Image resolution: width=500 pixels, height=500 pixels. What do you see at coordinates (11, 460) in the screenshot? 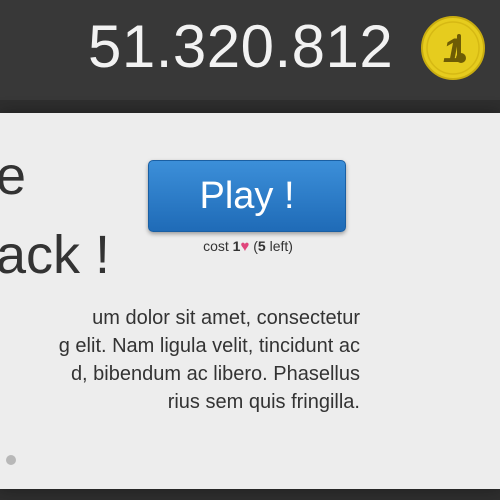
I see `pagination-dot` at bounding box center [11, 460].